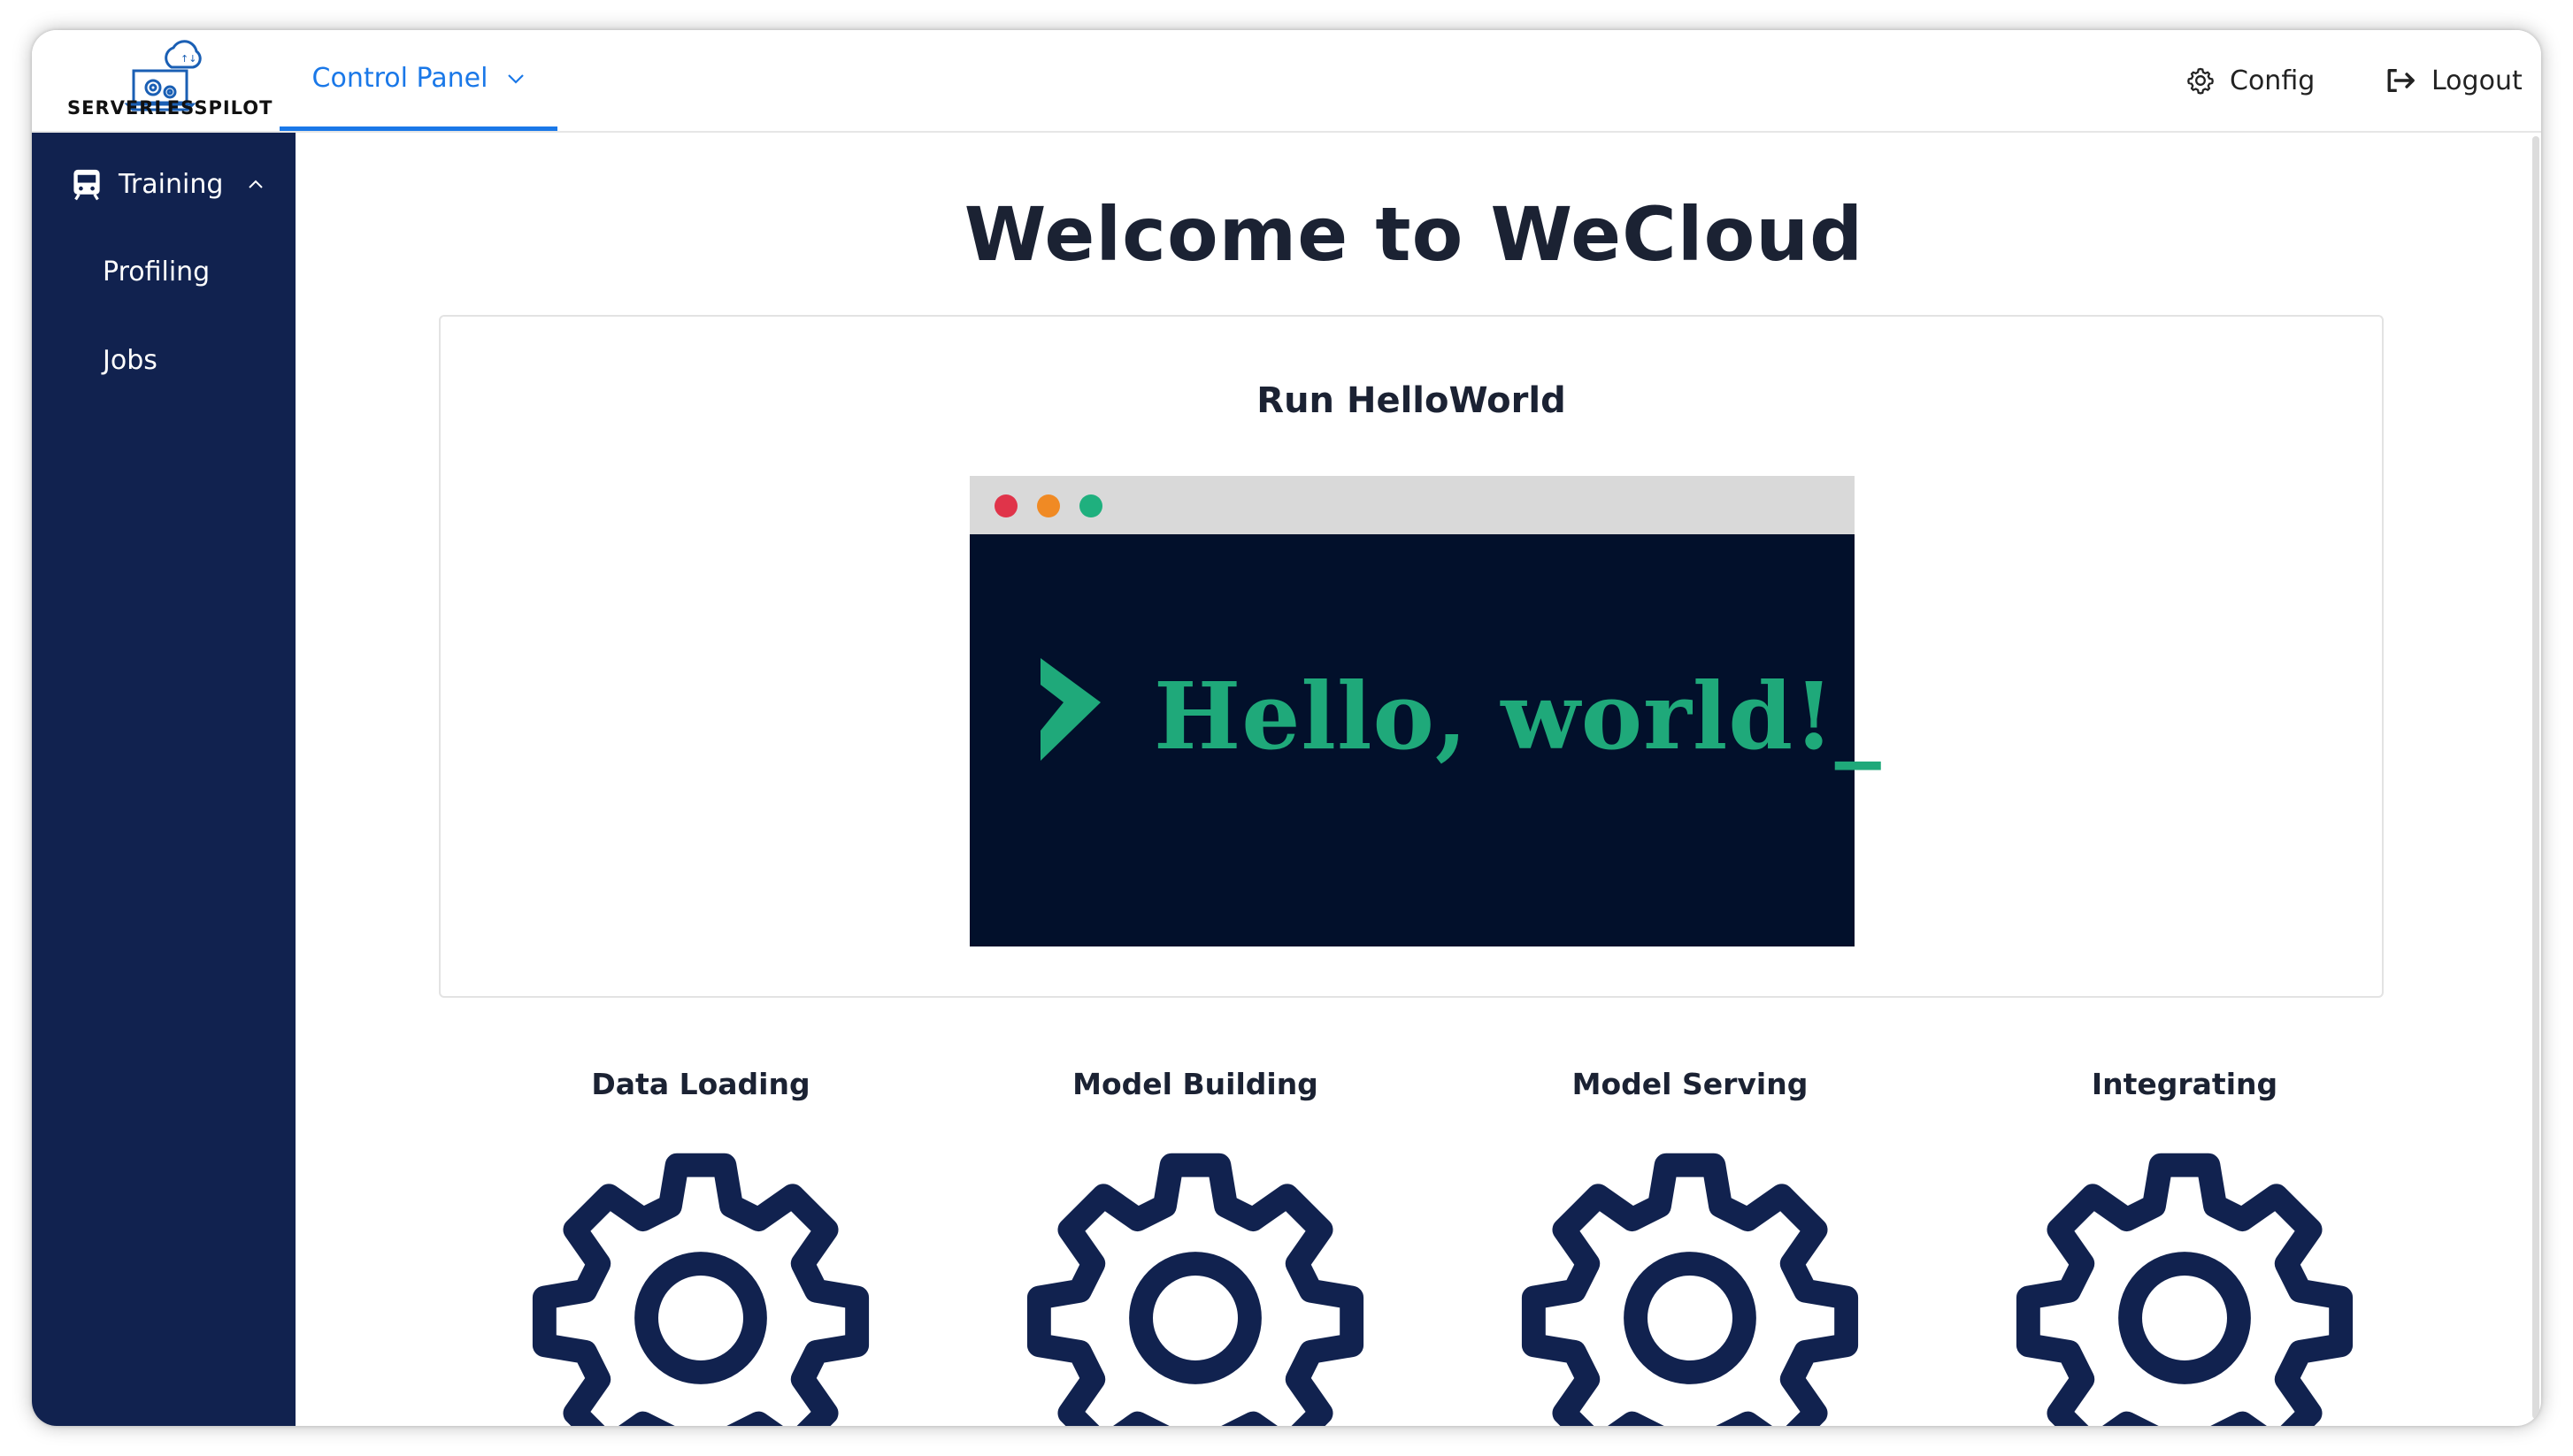  What do you see at coordinates (1195, 1084) in the screenshot?
I see `feature-label-model-building: Model Building` at bounding box center [1195, 1084].